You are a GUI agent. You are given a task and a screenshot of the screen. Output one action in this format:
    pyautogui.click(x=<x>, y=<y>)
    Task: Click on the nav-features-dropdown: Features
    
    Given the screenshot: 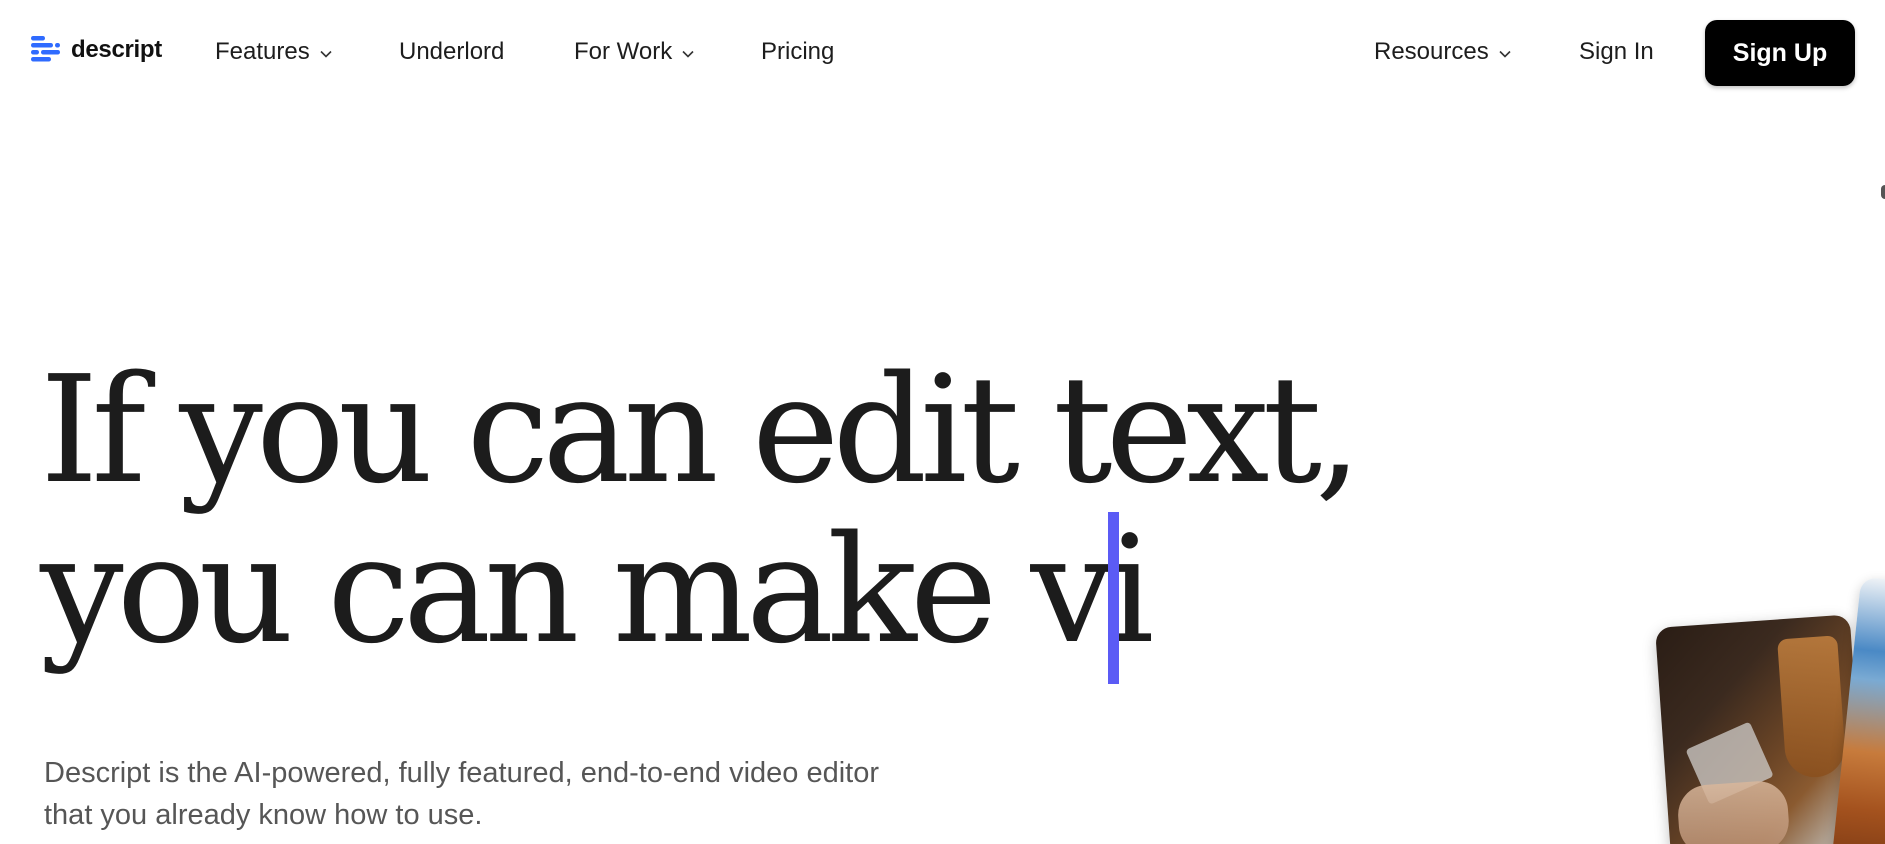 What is the action you would take?
    pyautogui.click(x=273, y=52)
    